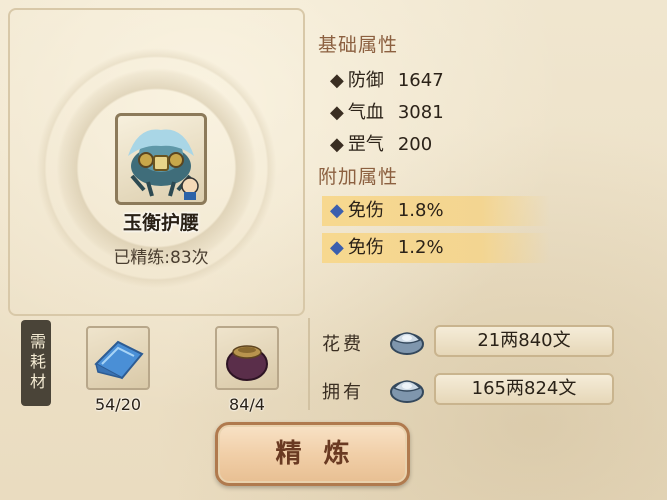 The height and width of the screenshot is (500, 667). Describe the element at coordinates (387, 112) in the screenshot. I see `attribute-row: ◆ 气血 3081` at that location.